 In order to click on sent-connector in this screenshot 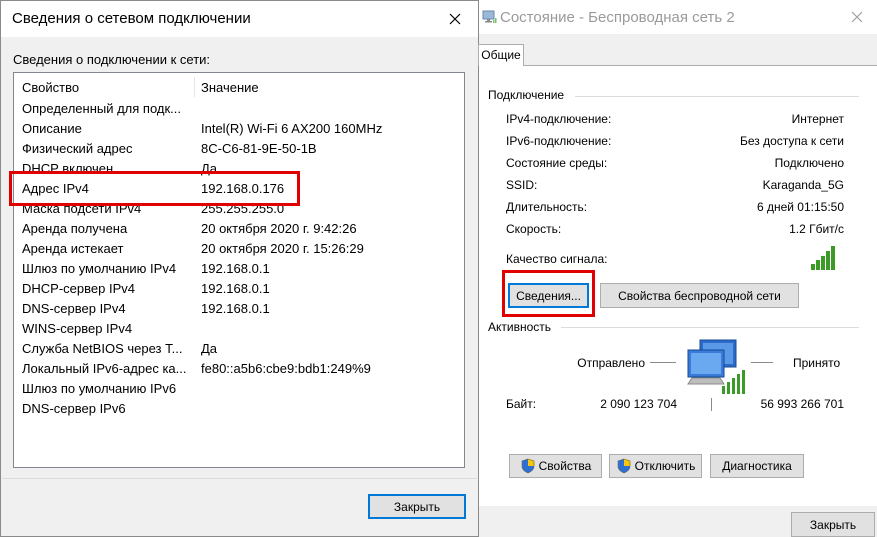, I will do `click(663, 362)`.